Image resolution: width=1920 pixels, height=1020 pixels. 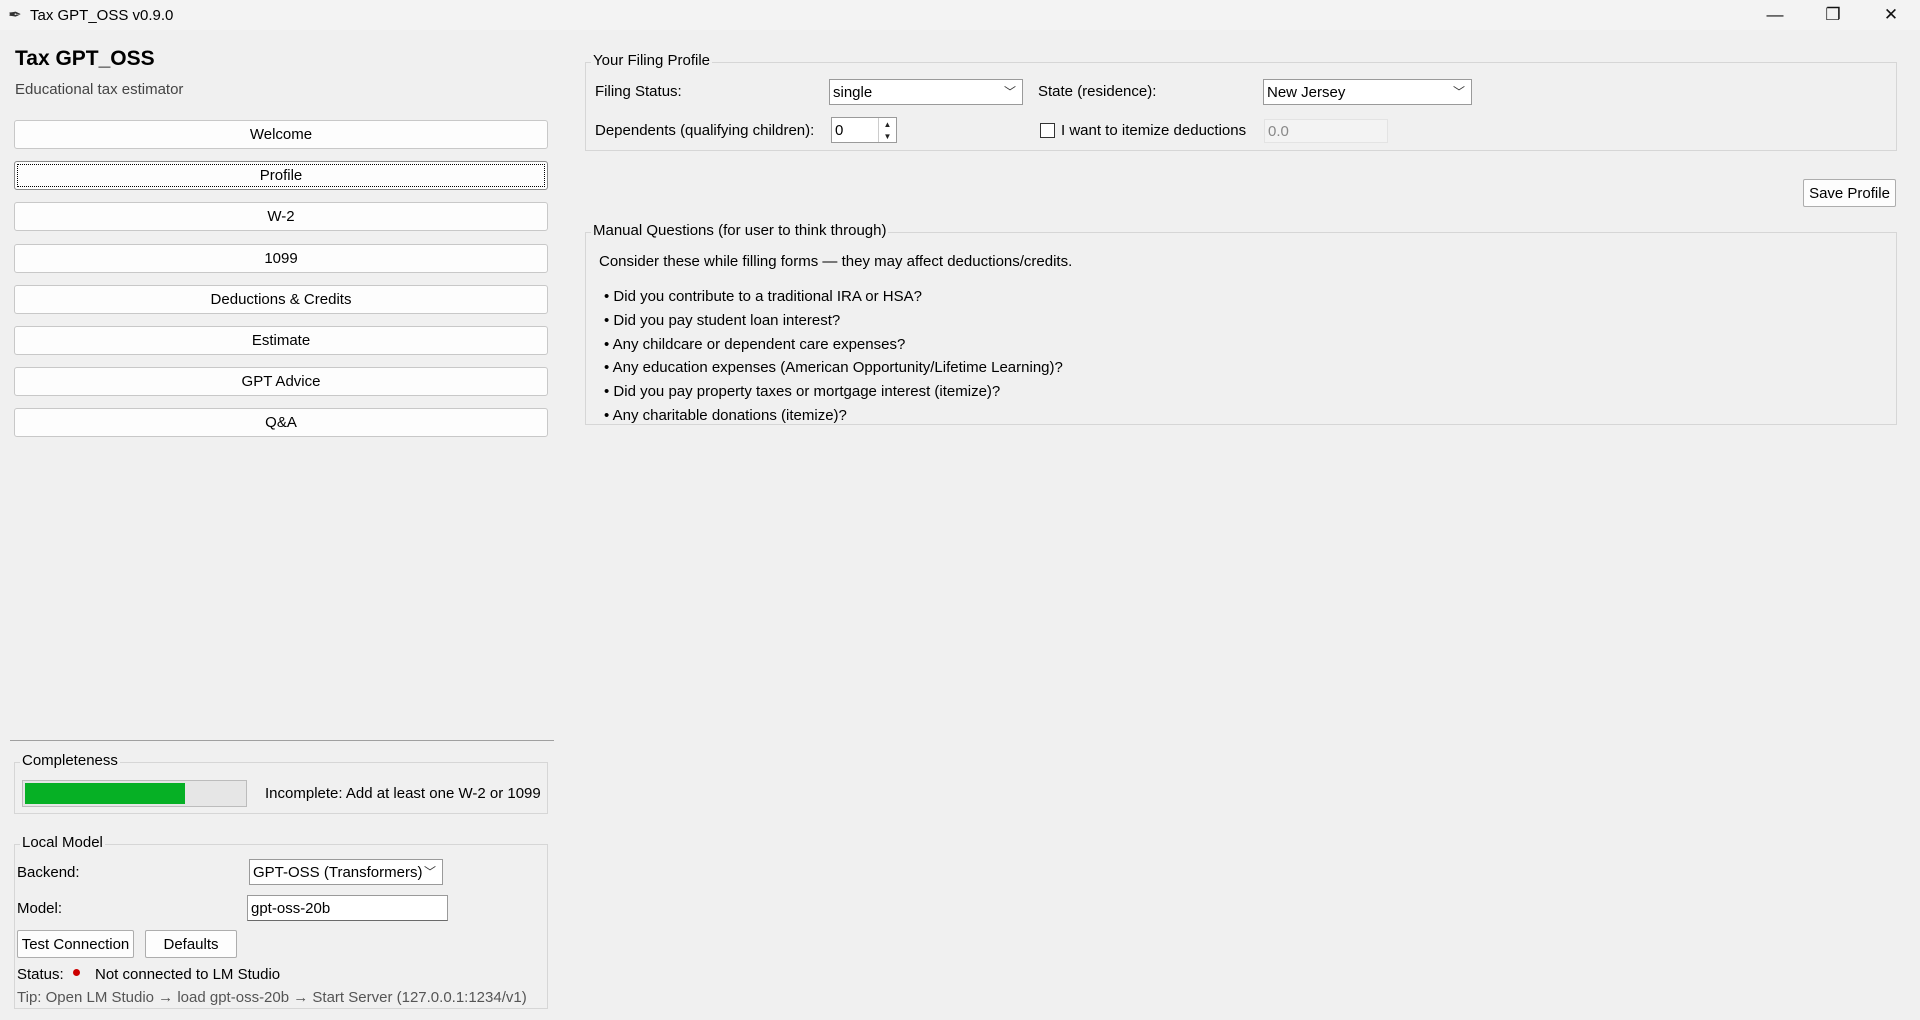 I want to click on status-label: Status:, so click(x=40, y=974).